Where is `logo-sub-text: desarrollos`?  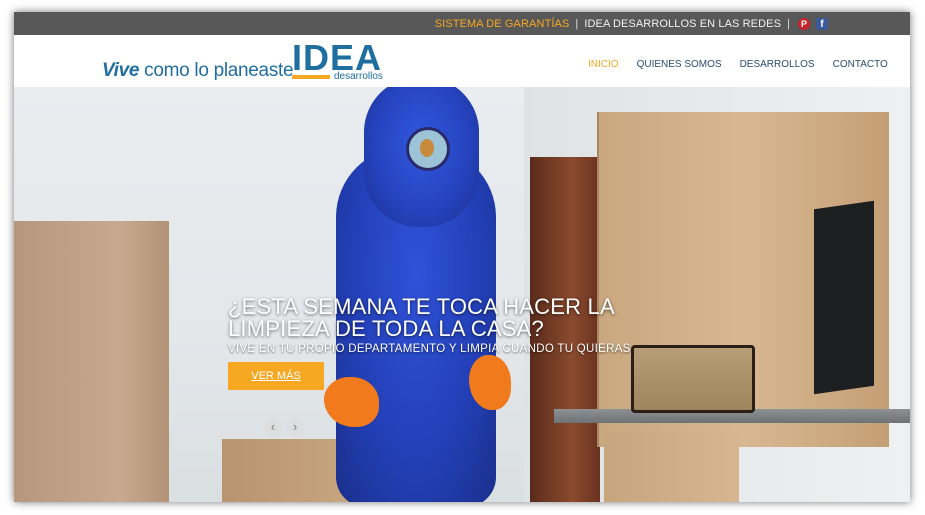
logo-sub-text: desarrollos is located at coordinates (358, 76).